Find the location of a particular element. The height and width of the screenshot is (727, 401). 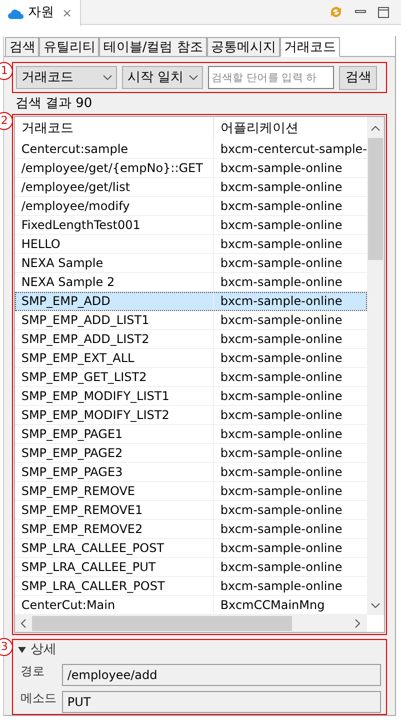

table-row: NEXA Sample bxcm-sample-online is located at coordinates (191, 263).